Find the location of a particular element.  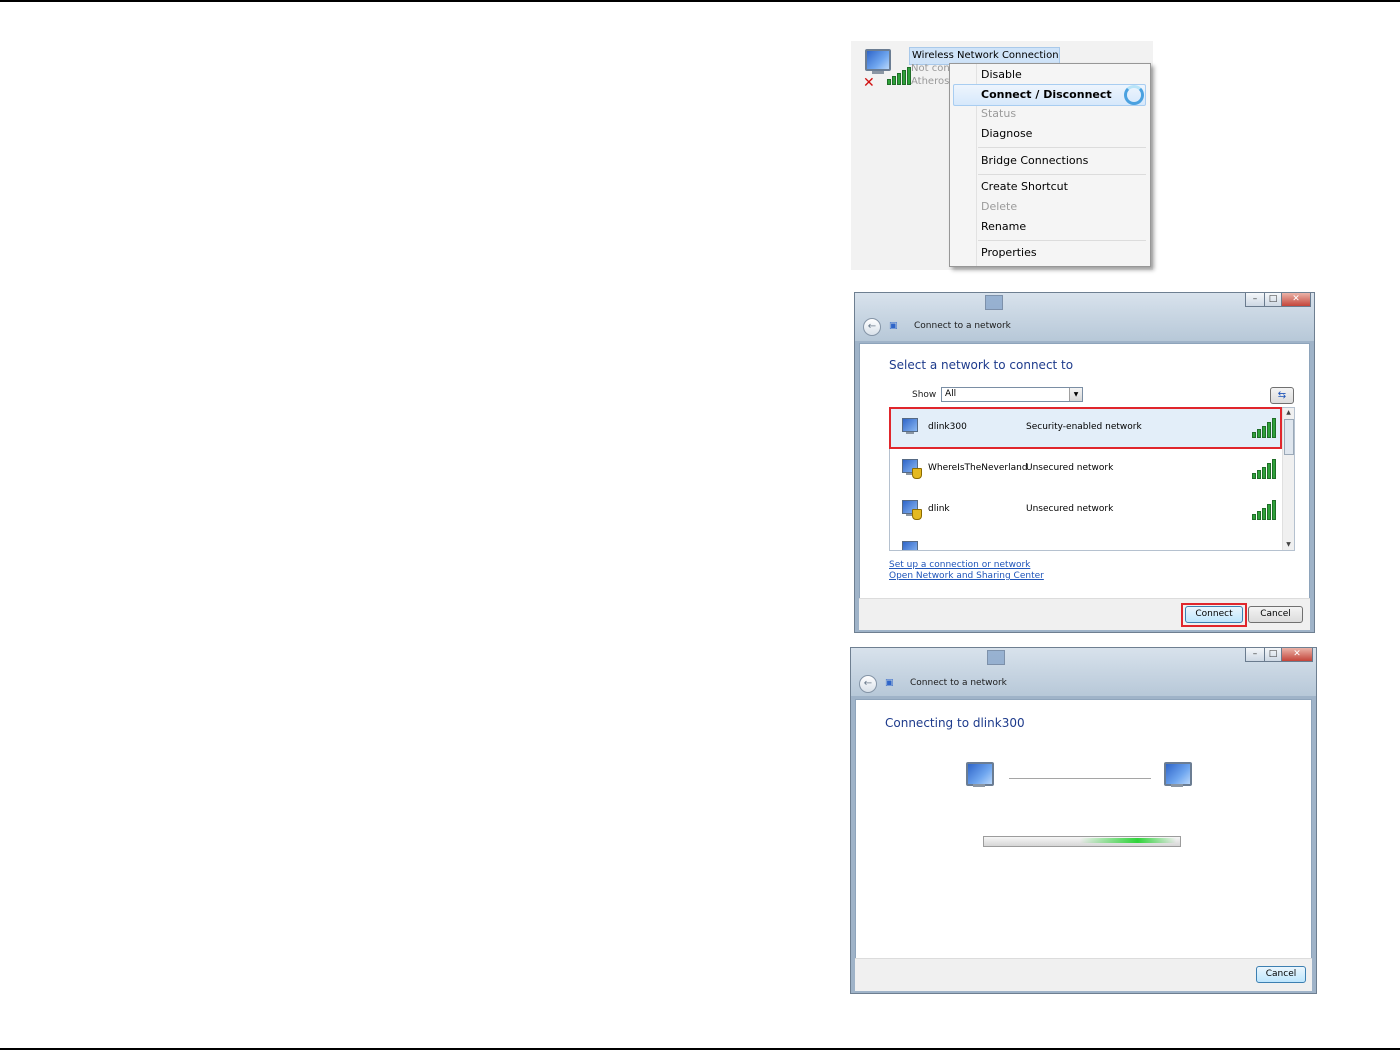

menu-item-create-shortcut: Create Shortcut is located at coordinates (1024, 187).